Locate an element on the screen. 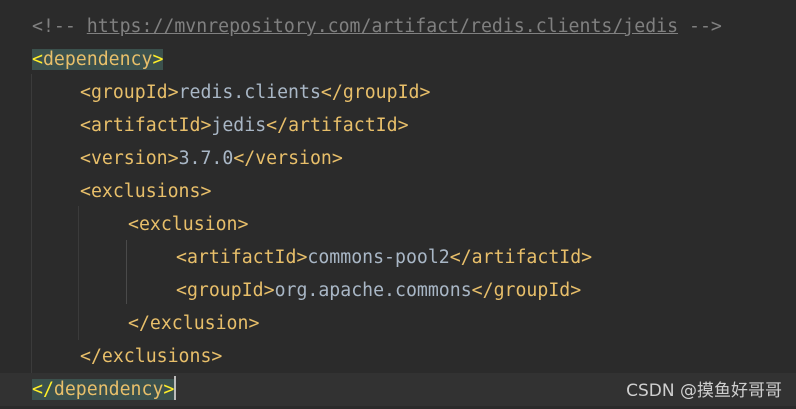  code-line-artifactid: <artifactId>jedis</artifactId> is located at coordinates (244, 125).